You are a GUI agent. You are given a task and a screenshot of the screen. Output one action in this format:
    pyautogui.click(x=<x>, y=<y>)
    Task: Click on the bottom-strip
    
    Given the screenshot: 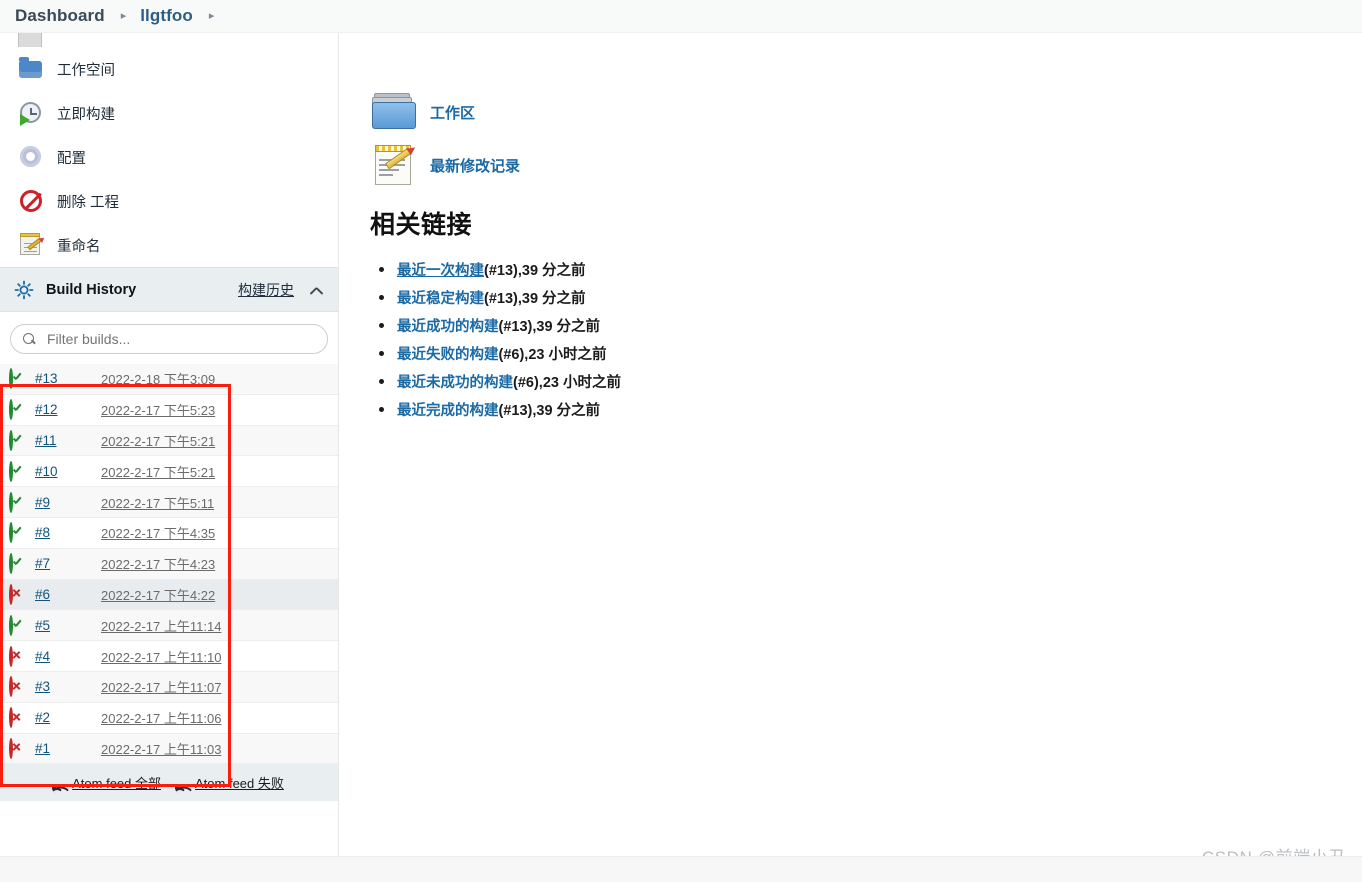 What is the action you would take?
    pyautogui.click(x=681, y=869)
    